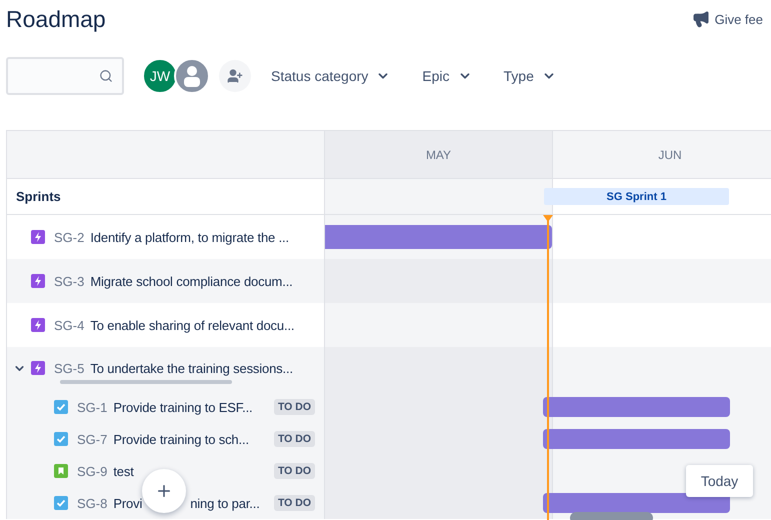 The height and width of the screenshot is (520, 771). Describe the element at coordinates (439, 155) in the screenshot. I see `month-label: MAY` at that location.